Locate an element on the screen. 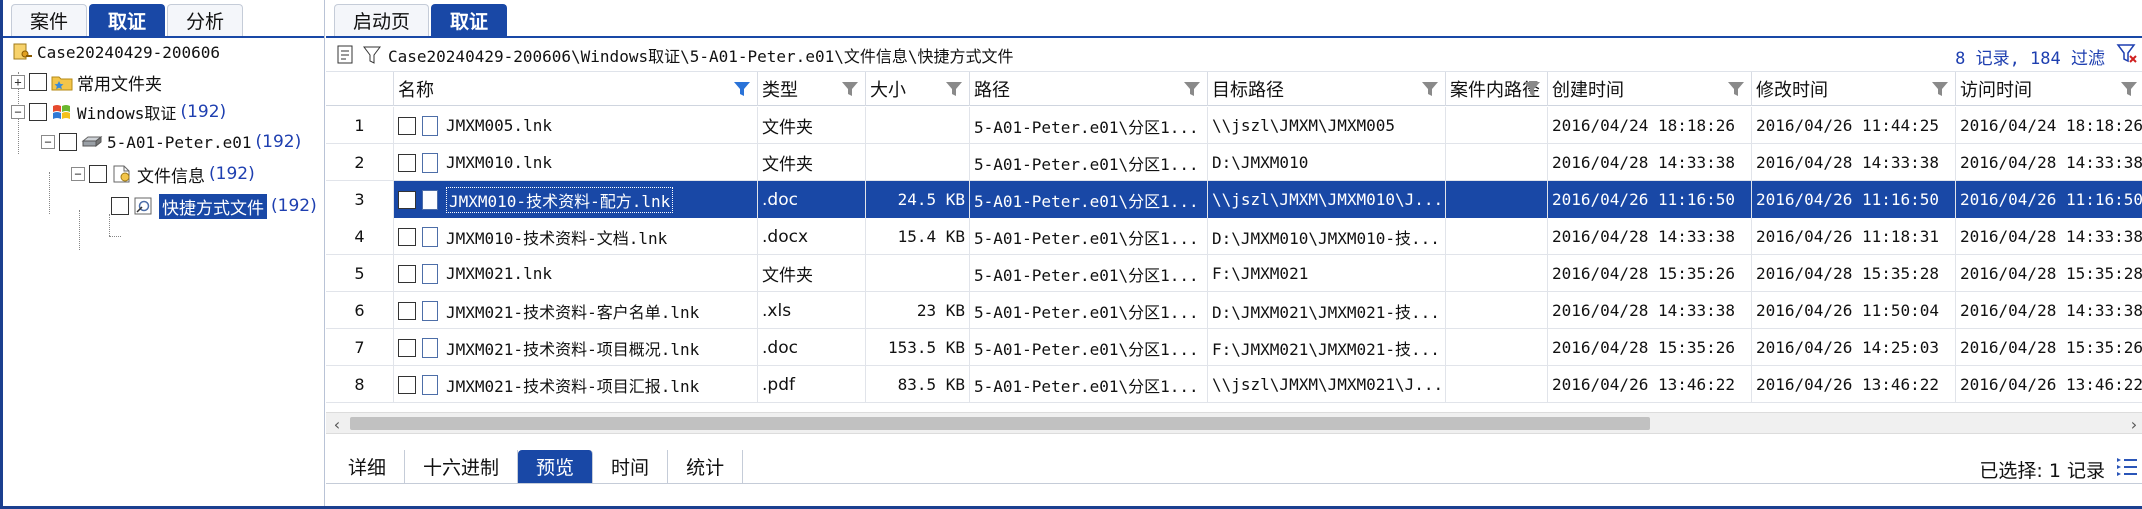 The height and width of the screenshot is (509, 2142). header-path: 路径 is located at coordinates (1089, 89).